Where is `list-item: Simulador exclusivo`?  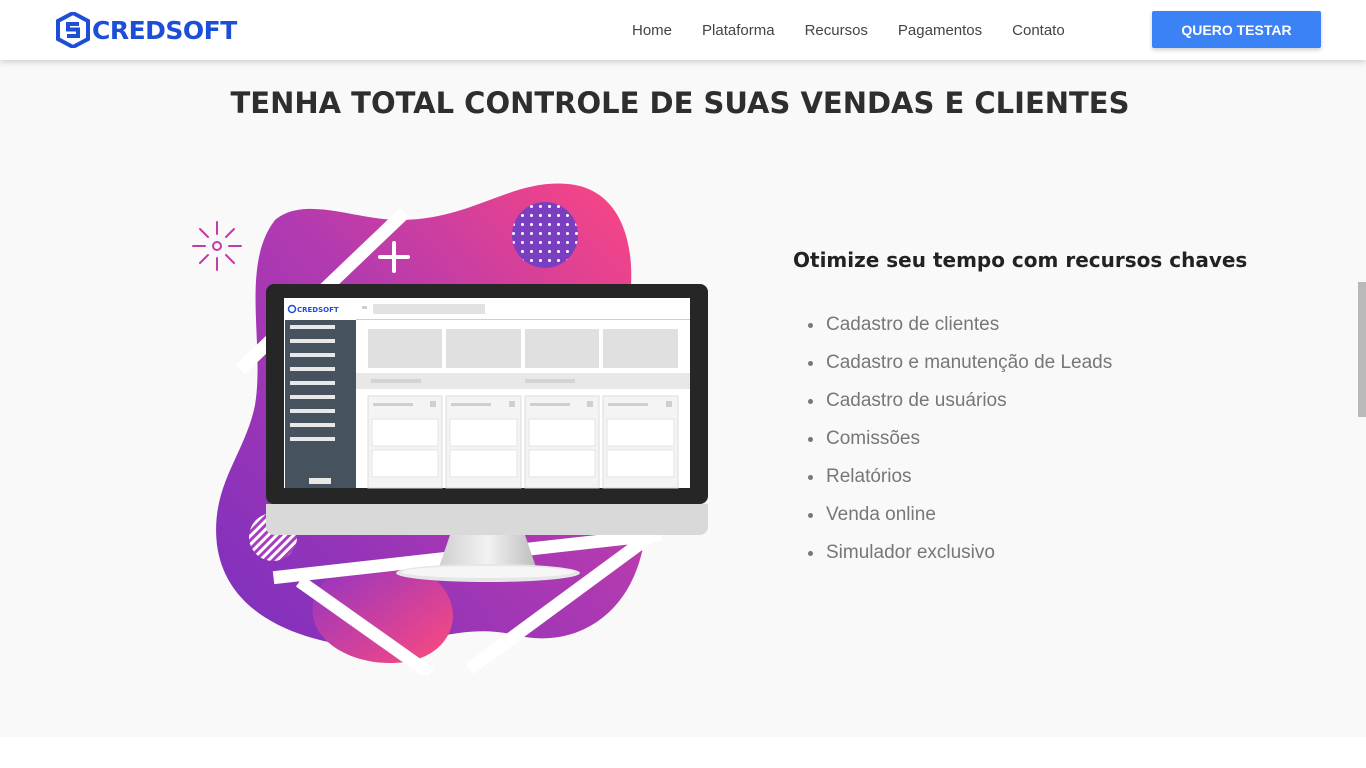
list-item: Simulador exclusivo is located at coordinates (960, 553).